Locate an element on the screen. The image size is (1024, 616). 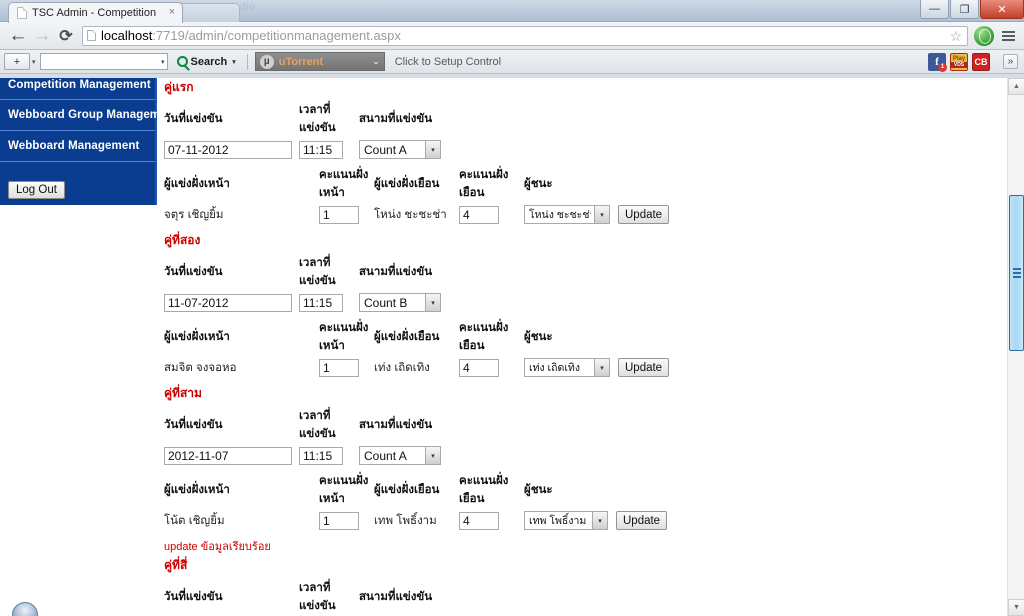
winner-selected-value: เท่ง เถิดเทิง is located at coordinates (554, 368).